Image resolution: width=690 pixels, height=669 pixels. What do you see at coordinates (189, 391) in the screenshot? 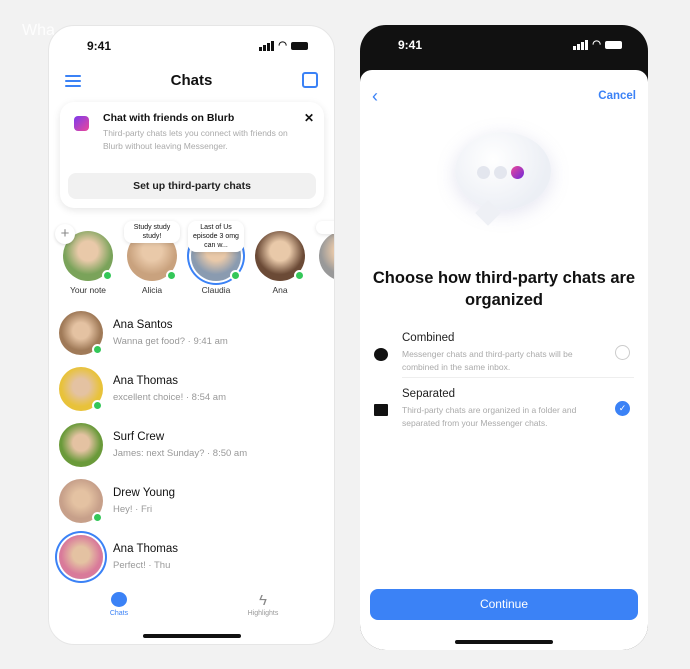
I see `chat-list-item: Ana Thomas excellent choice! · 8:54 am` at bounding box center [189, 391].